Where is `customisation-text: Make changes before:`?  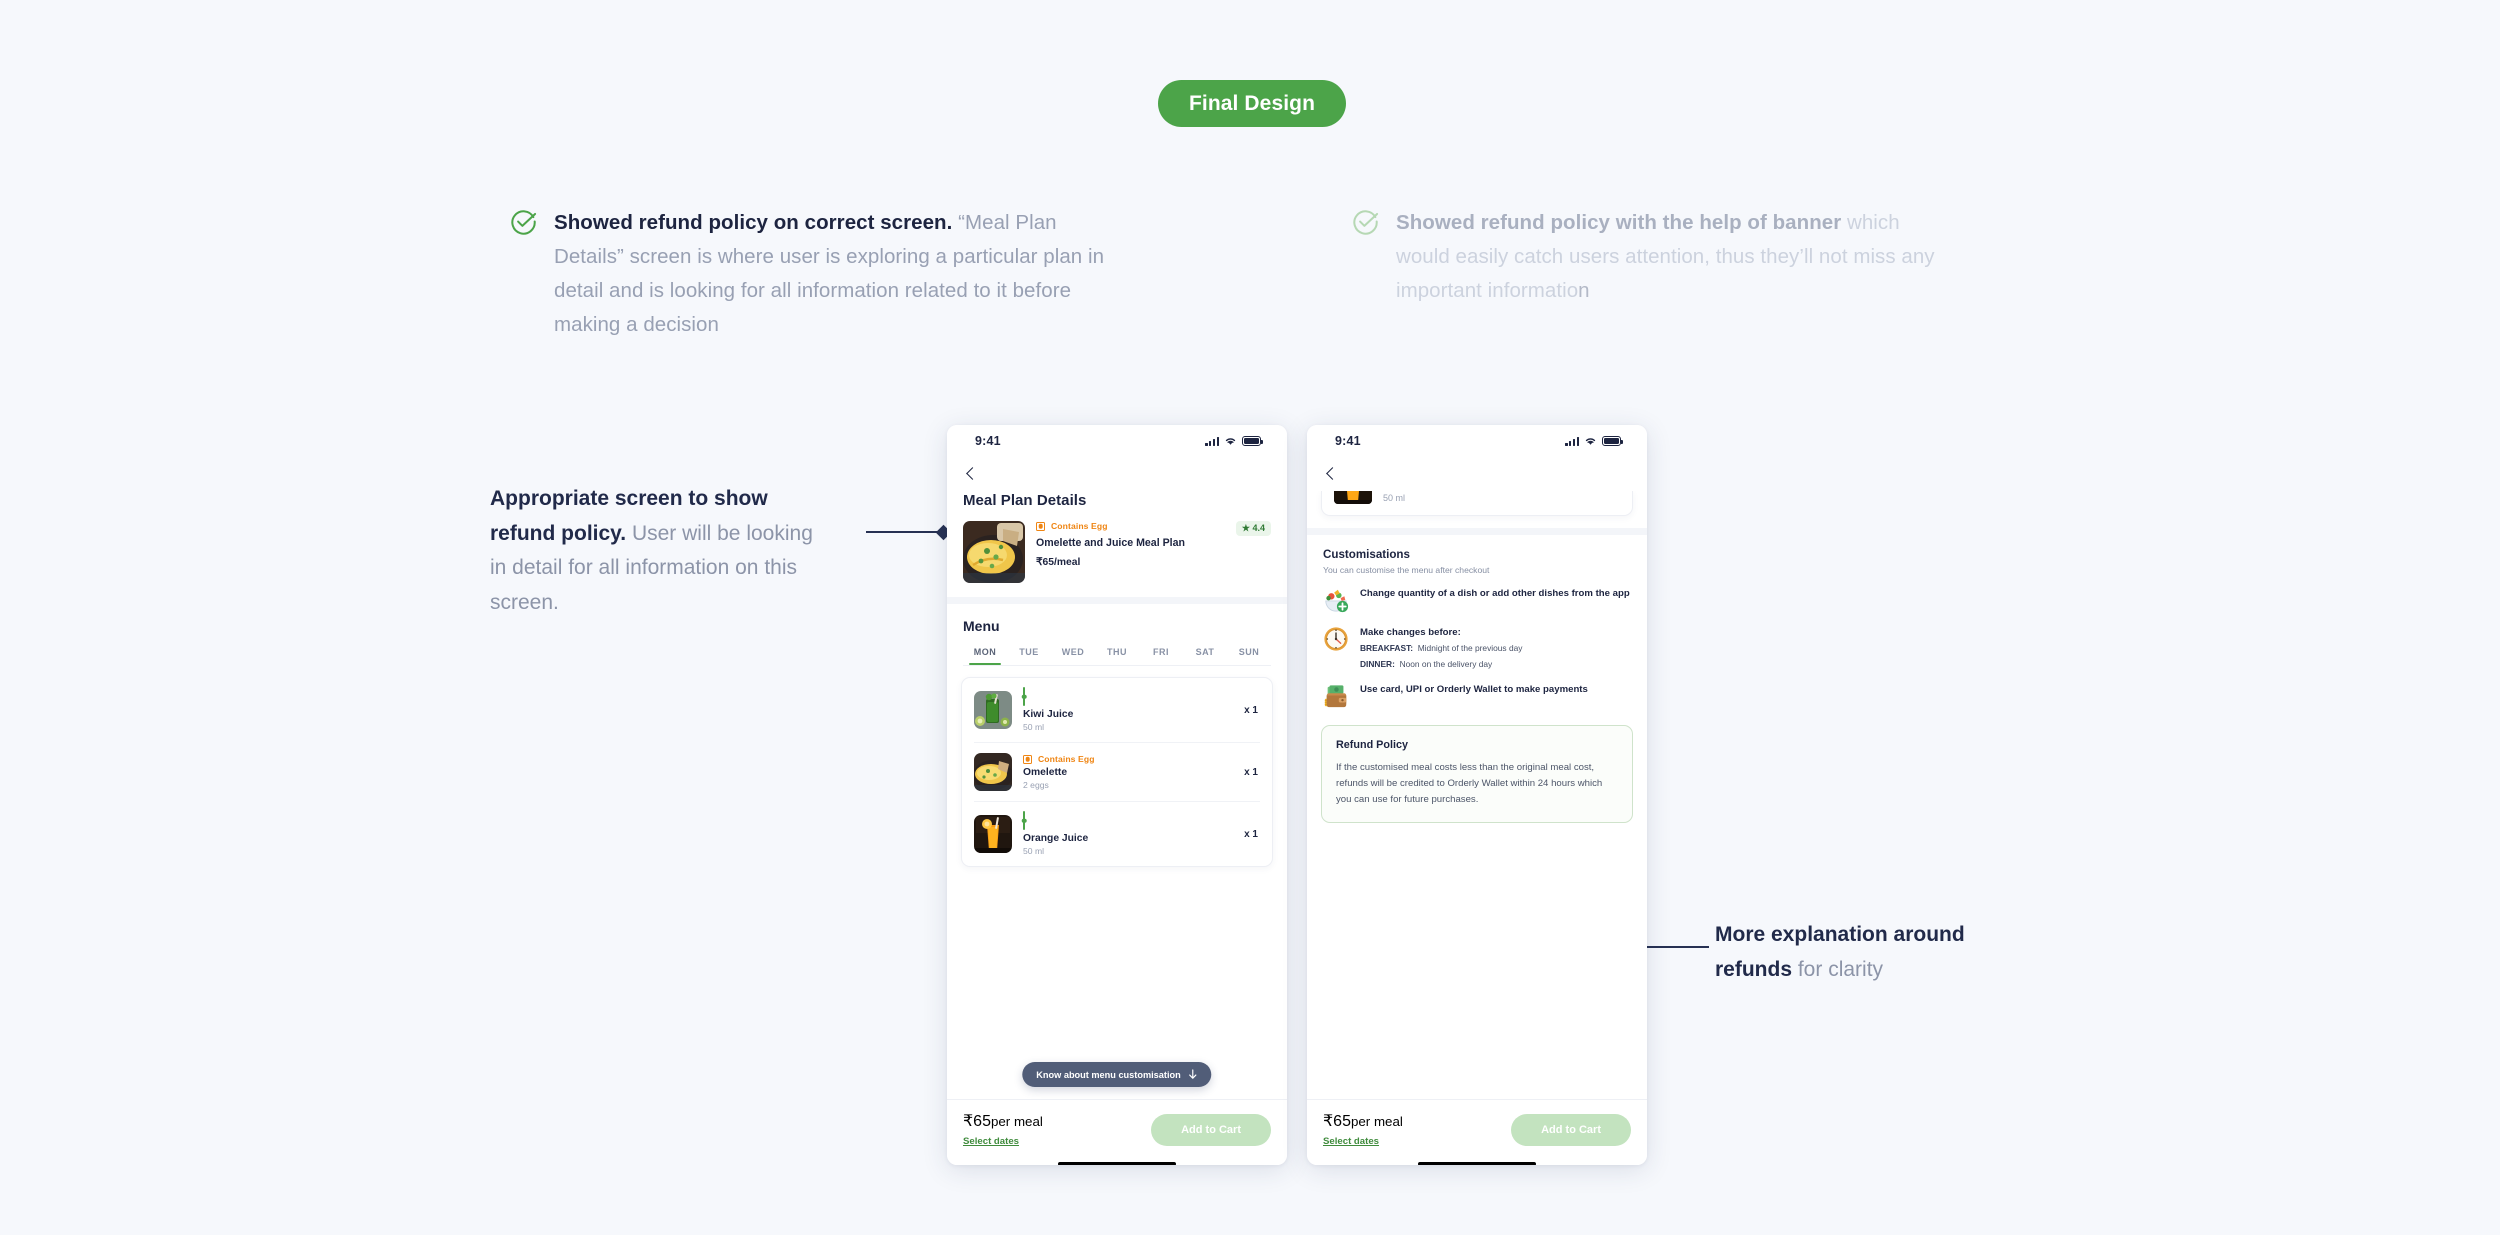 customisation-text: Make changes before: is located at coordinates (1410, 632).